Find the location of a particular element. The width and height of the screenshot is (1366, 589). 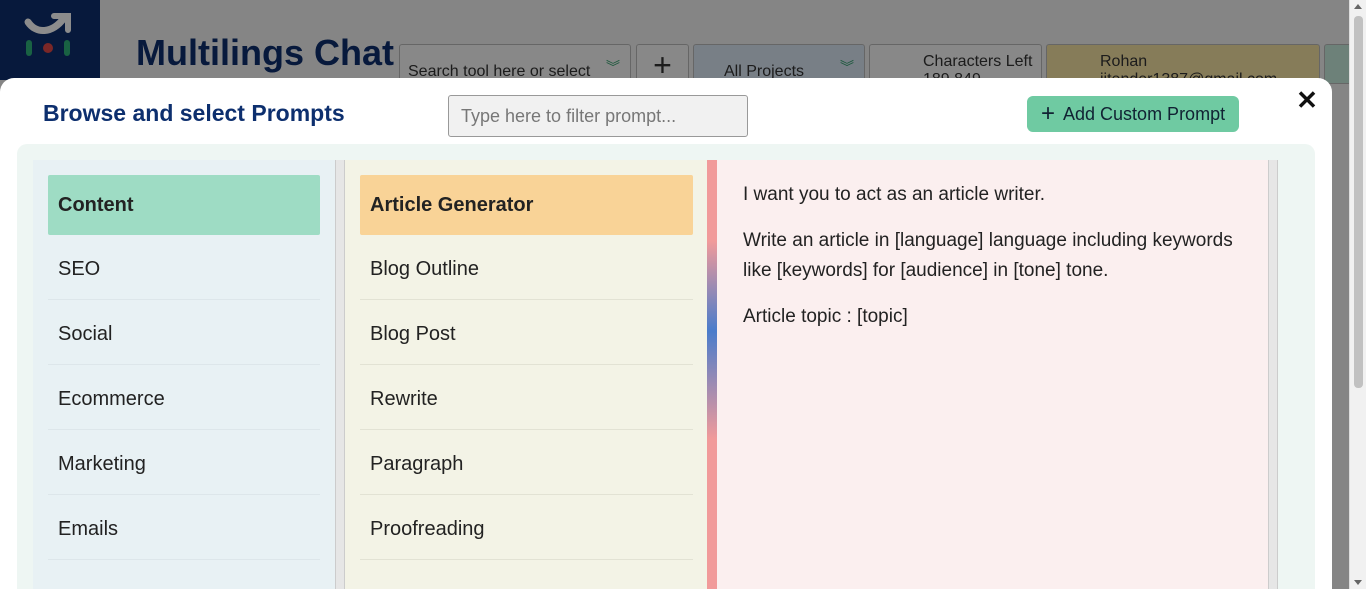

category-label: Ecommerce is located at coordinates (111, 399).